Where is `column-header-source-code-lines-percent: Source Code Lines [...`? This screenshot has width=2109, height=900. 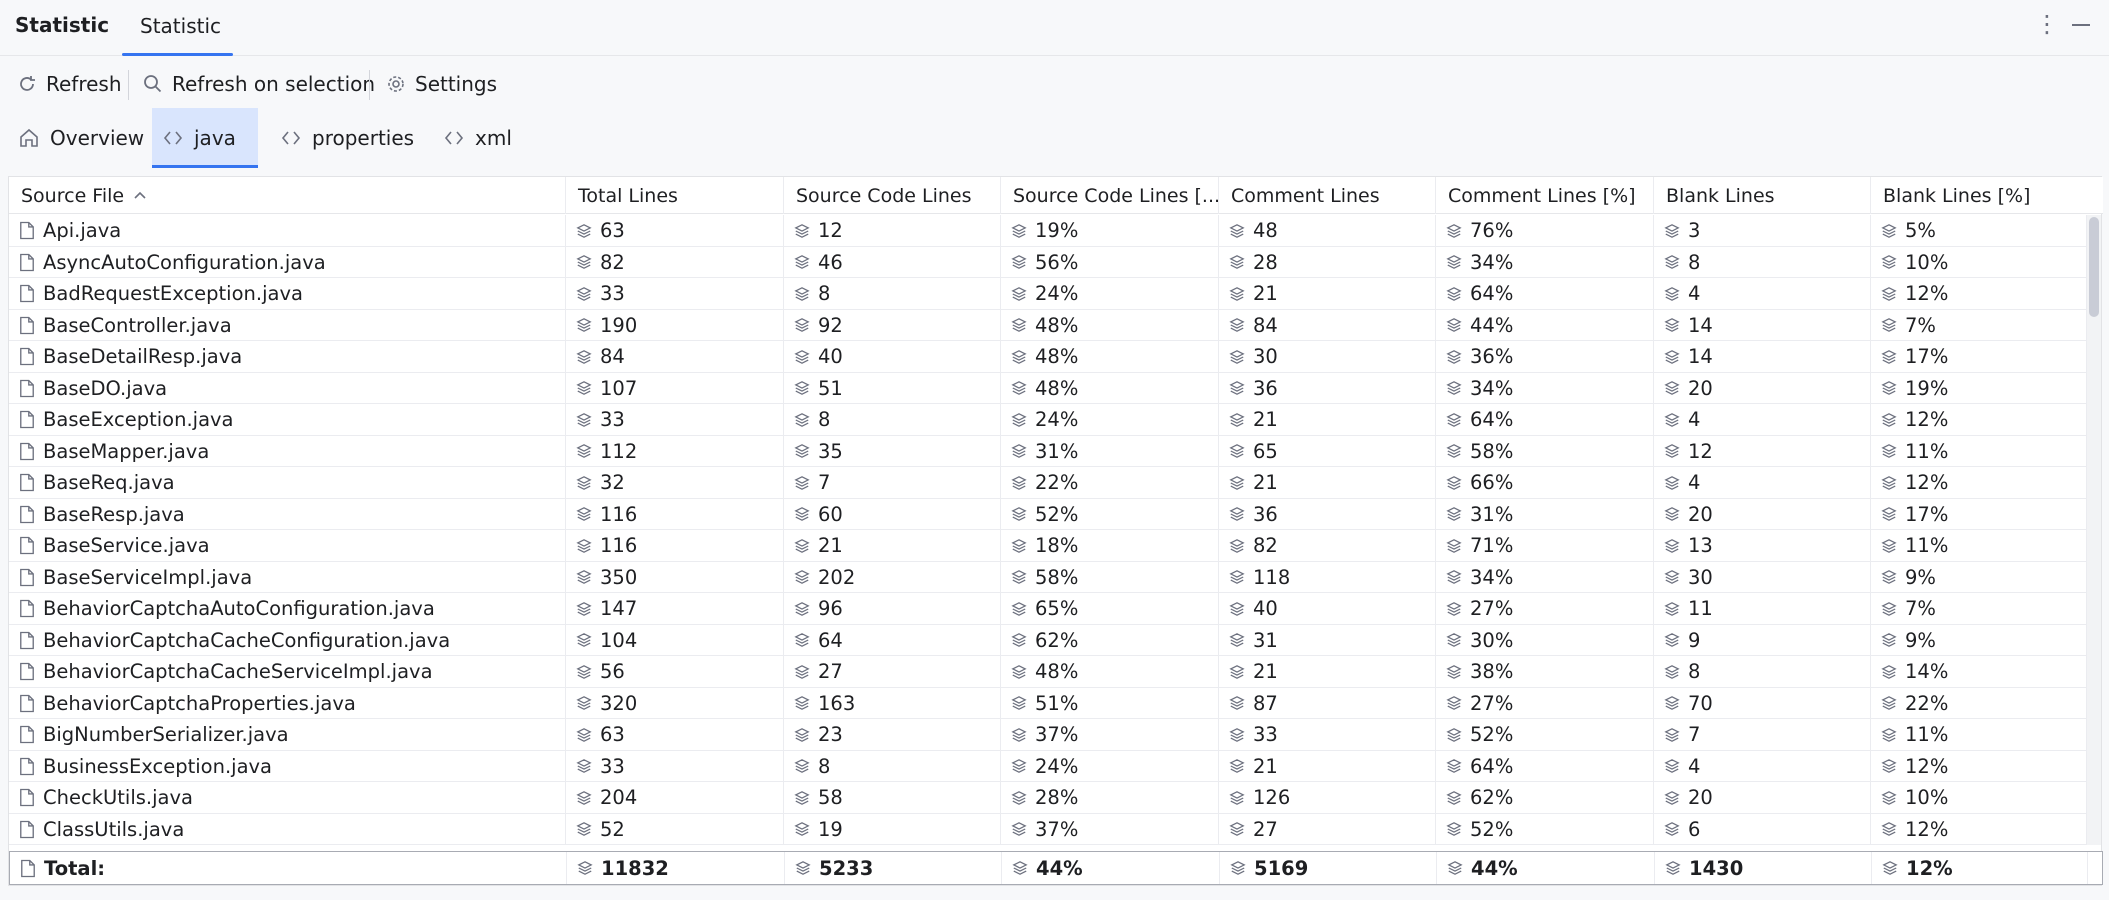 column-header-source-code-lines-percent: Source Code Lines [... is located at coordinates (1110, 195).